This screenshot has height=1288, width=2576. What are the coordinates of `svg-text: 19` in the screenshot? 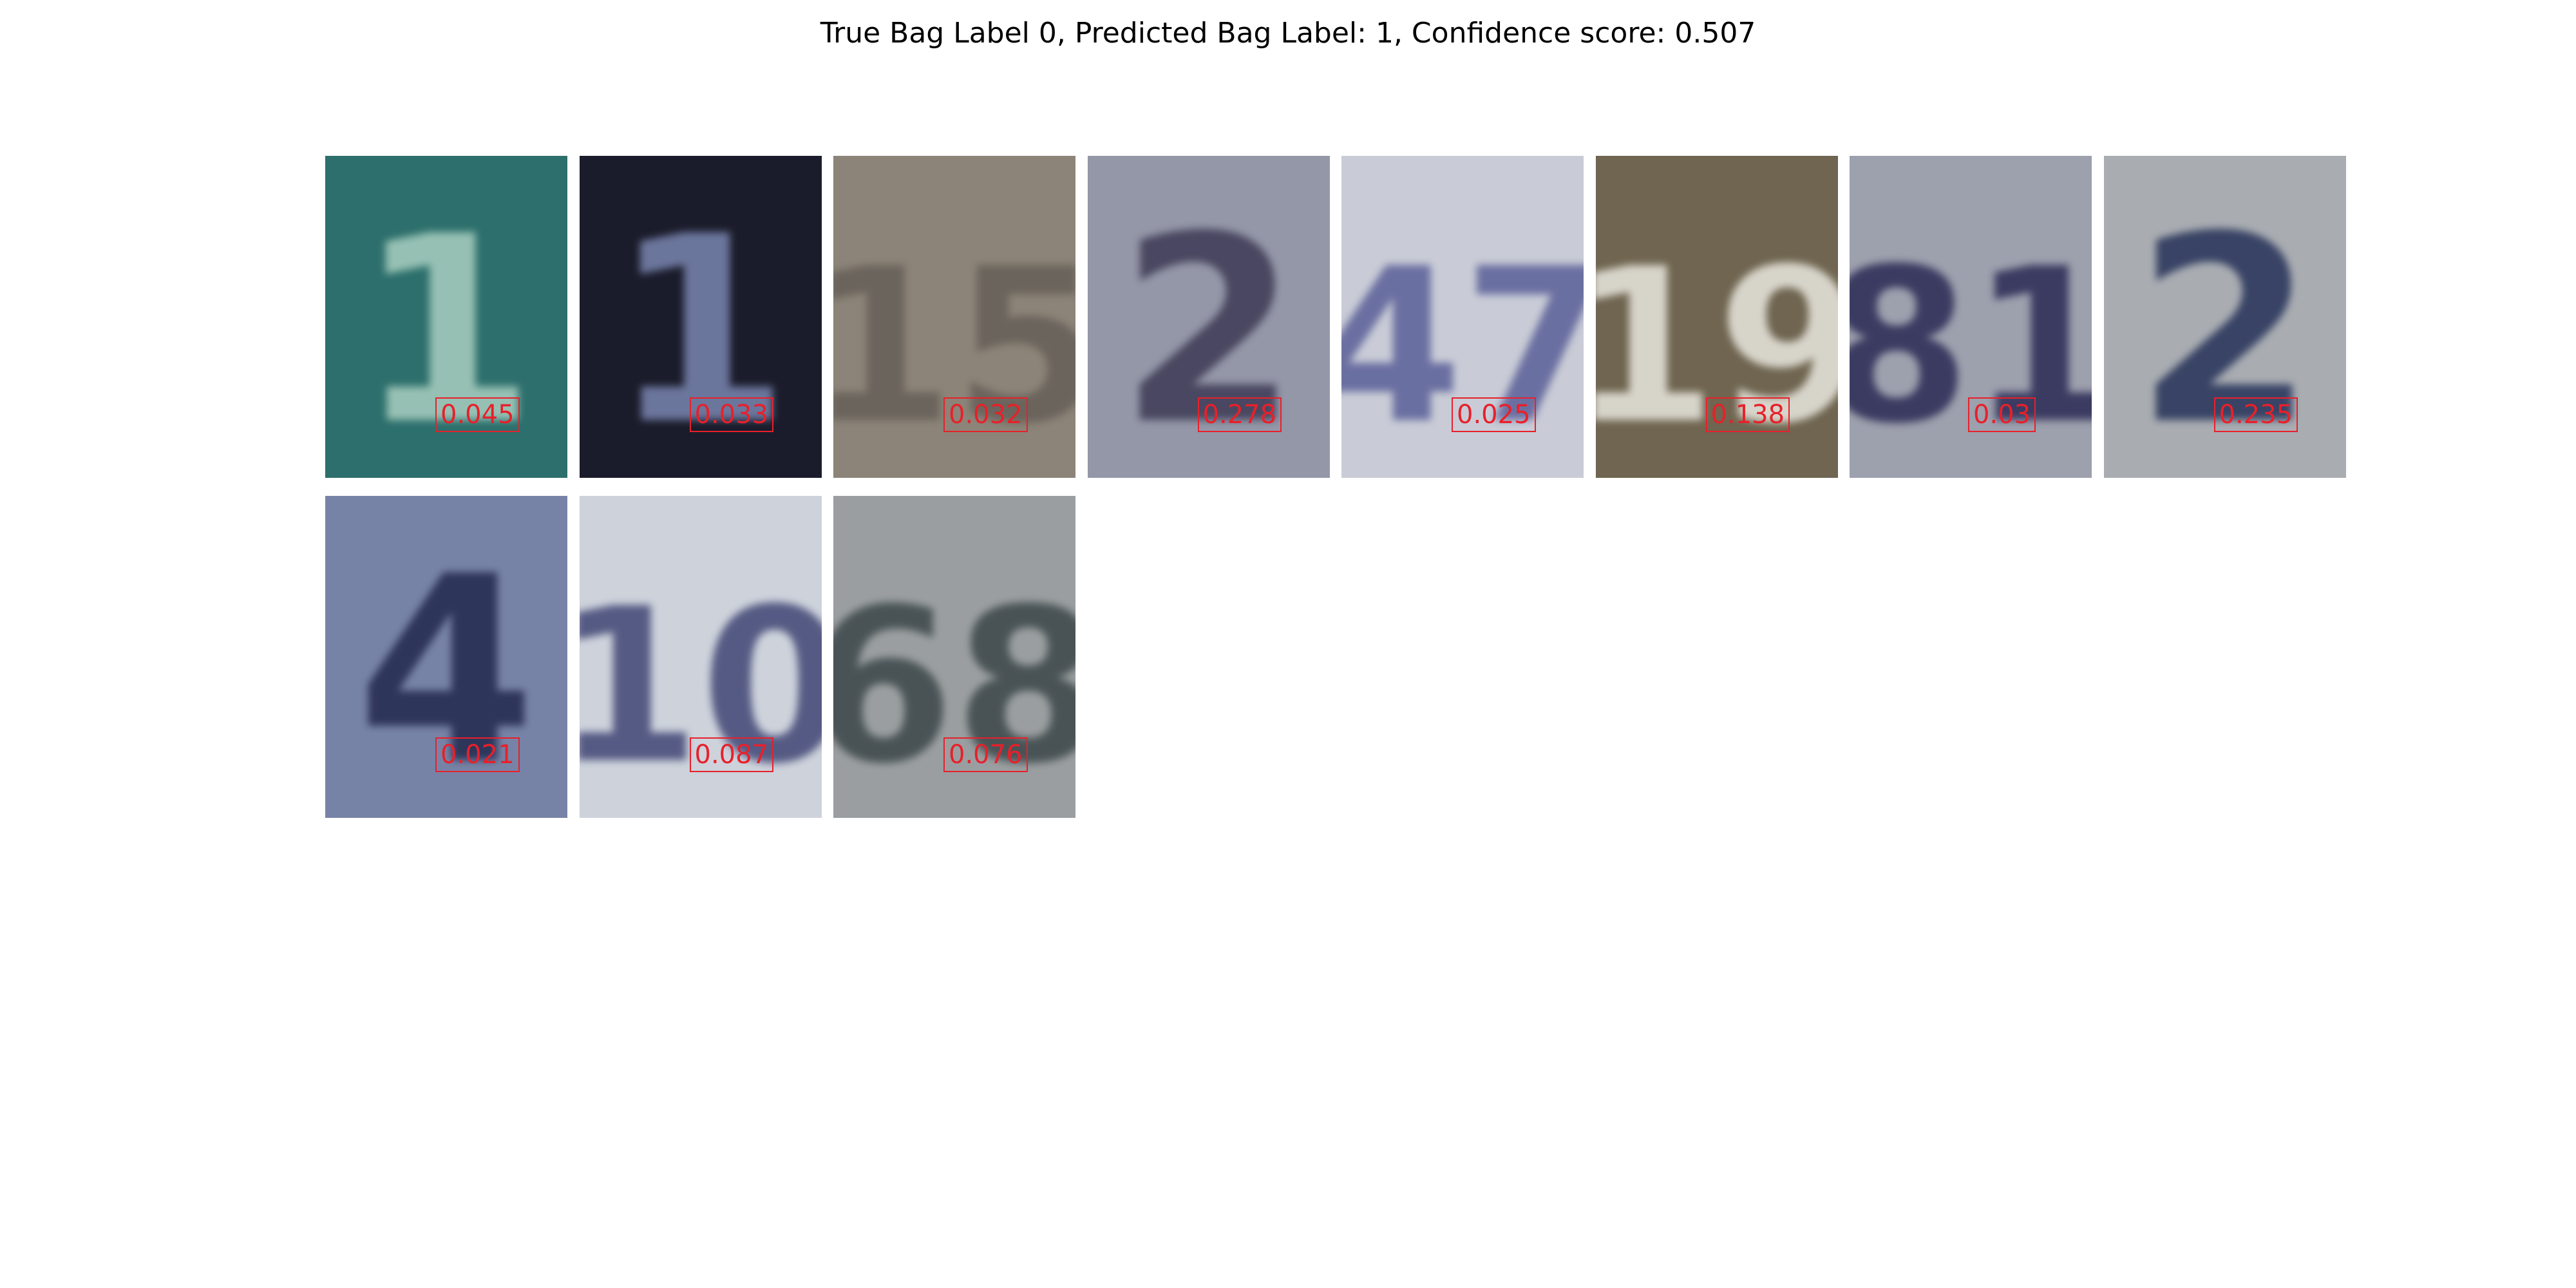 It's located at (1717, 347).